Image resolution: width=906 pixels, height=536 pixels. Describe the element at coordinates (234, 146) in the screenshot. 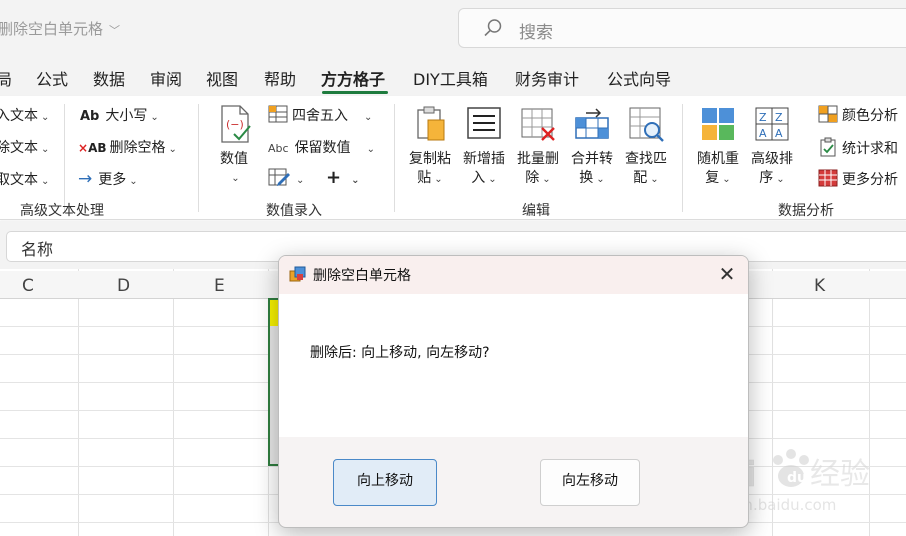

I see `value-button: (−) 数值 ⌄` at that location.